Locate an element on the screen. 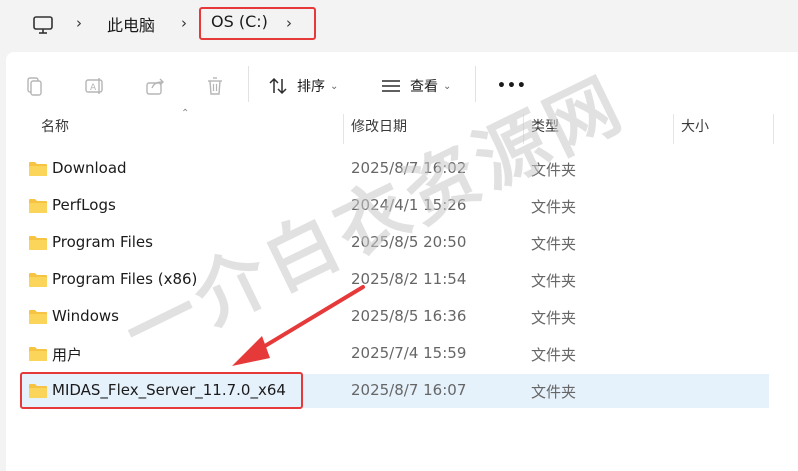  file-name: Download is located at coordinates (89, 168).